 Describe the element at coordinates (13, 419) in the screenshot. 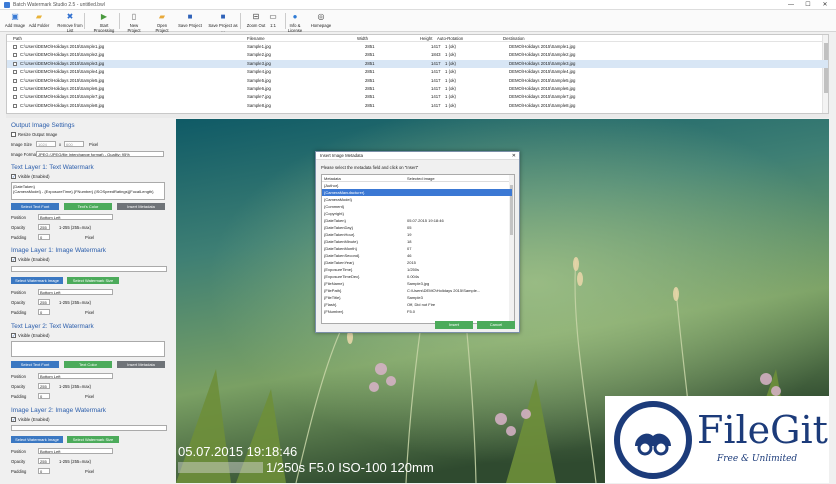

I see `img2-visible-checkbox: ✓` at that location.